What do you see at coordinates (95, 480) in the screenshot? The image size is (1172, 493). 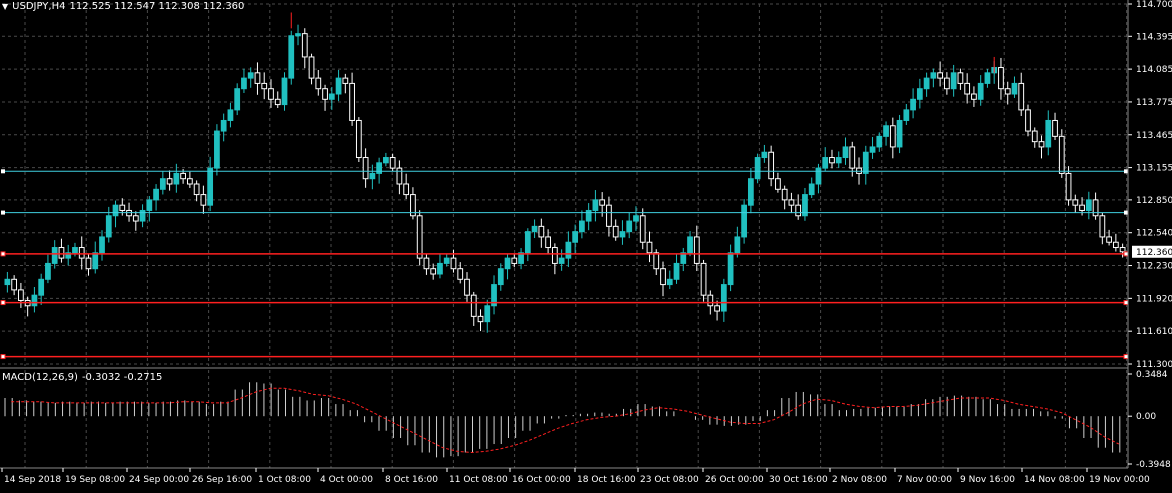 I see `time-axis-label: 19 Sep 08:00` at bounding box center [95, 480].